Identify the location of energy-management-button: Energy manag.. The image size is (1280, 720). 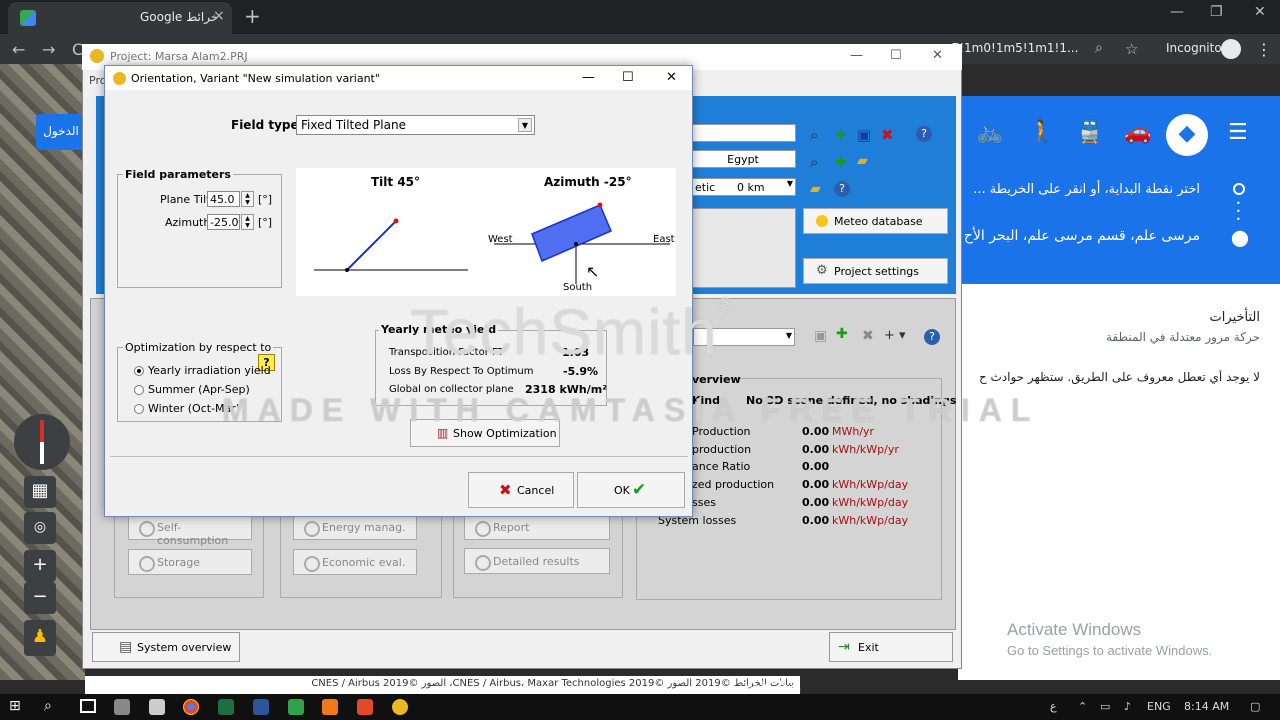
(355, 527).